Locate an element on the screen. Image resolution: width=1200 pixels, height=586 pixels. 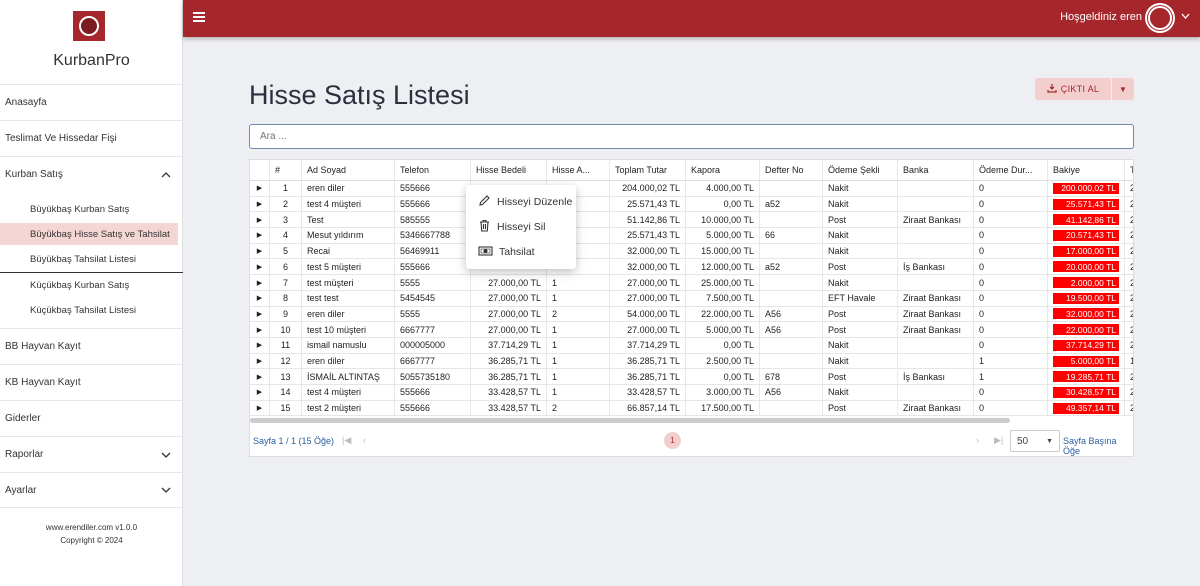
column-header-book-no: Defter No is located at coordinates (791, 170).